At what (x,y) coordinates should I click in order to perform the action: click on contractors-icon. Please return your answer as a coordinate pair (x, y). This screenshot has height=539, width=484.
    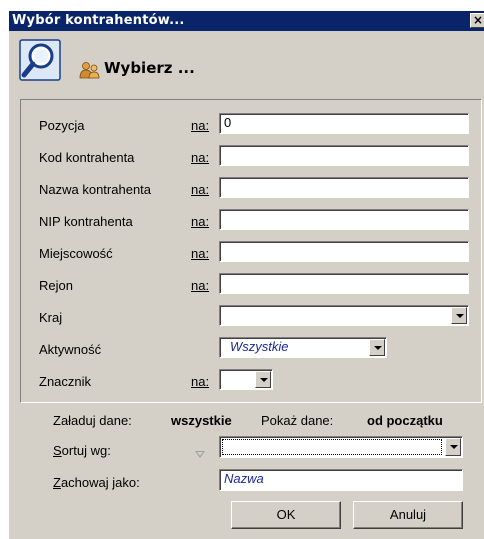
    Looking at the image, I should click on (89, 70).